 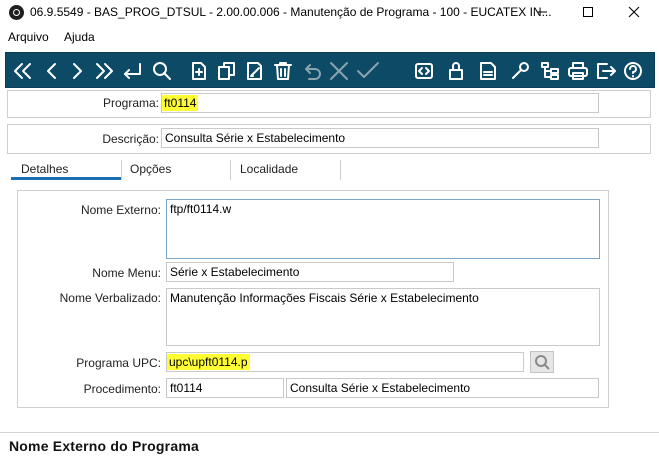 I want to click on exit-icon, so click(x=606, y=70).